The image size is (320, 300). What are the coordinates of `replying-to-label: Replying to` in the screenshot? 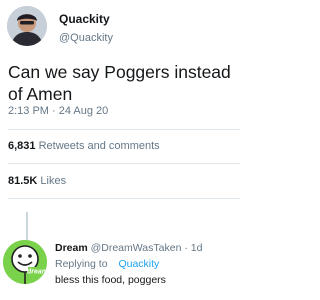 It's located at (81, 264).